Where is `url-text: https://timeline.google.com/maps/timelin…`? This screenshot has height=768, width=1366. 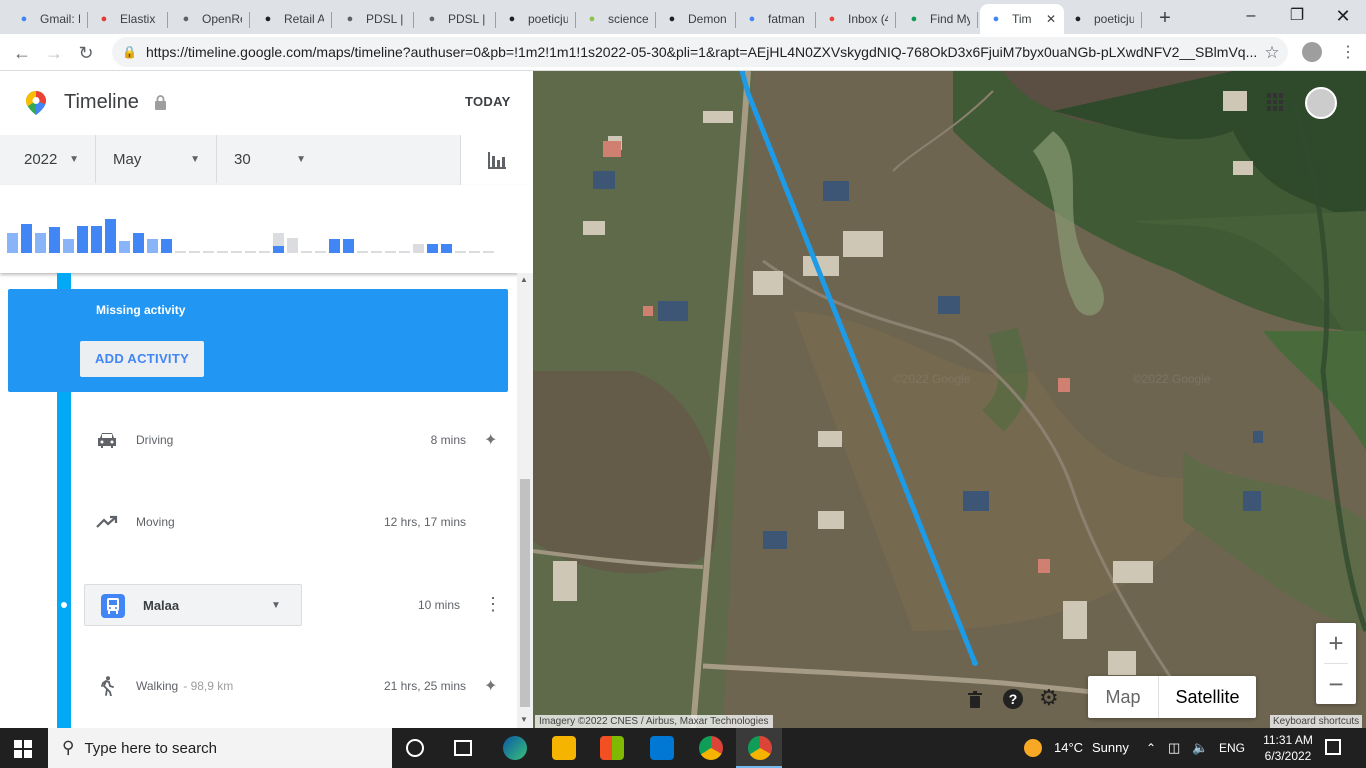 url-text: https://timeline.google.com/maps/timelin… is located at coordinates (701, 52).